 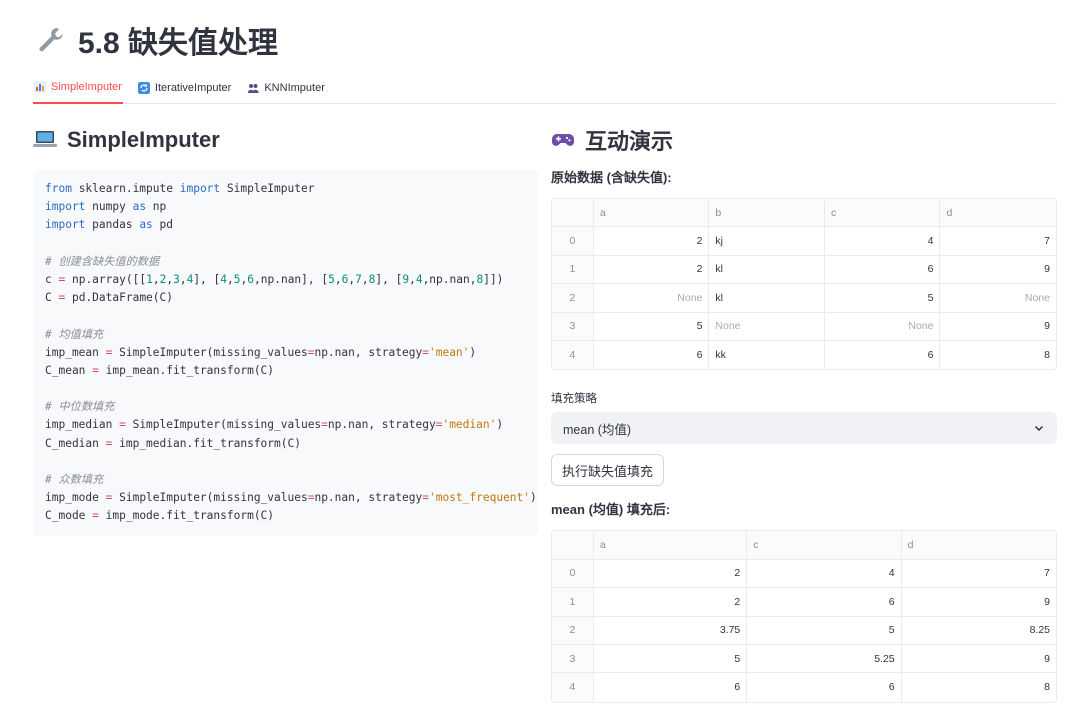 What do you see at coordinates (767, 241) in the screenshot?
I see `table-cell: kj` at bounding box center [767, 241].